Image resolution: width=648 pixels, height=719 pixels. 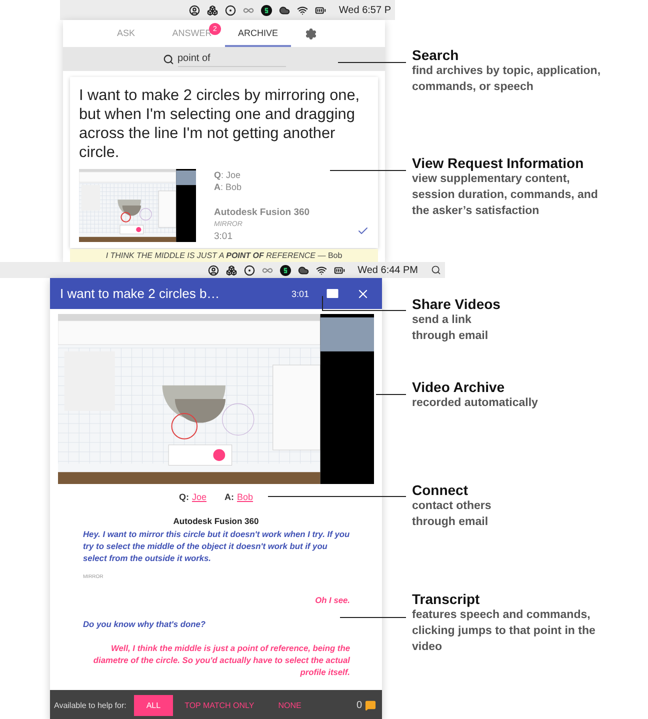 What do you see at coordinates (388, 270) in the screenshot?
I see `menu-bar-clock: Wed 6:44 PM` at bounding box center [388, 270].